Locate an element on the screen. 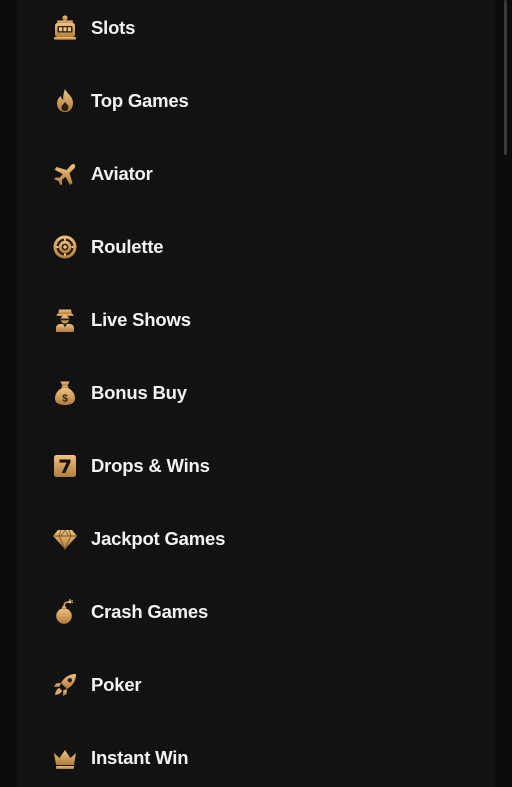  menu-item-aviator: Aviator is located at coordinates (256, 174).